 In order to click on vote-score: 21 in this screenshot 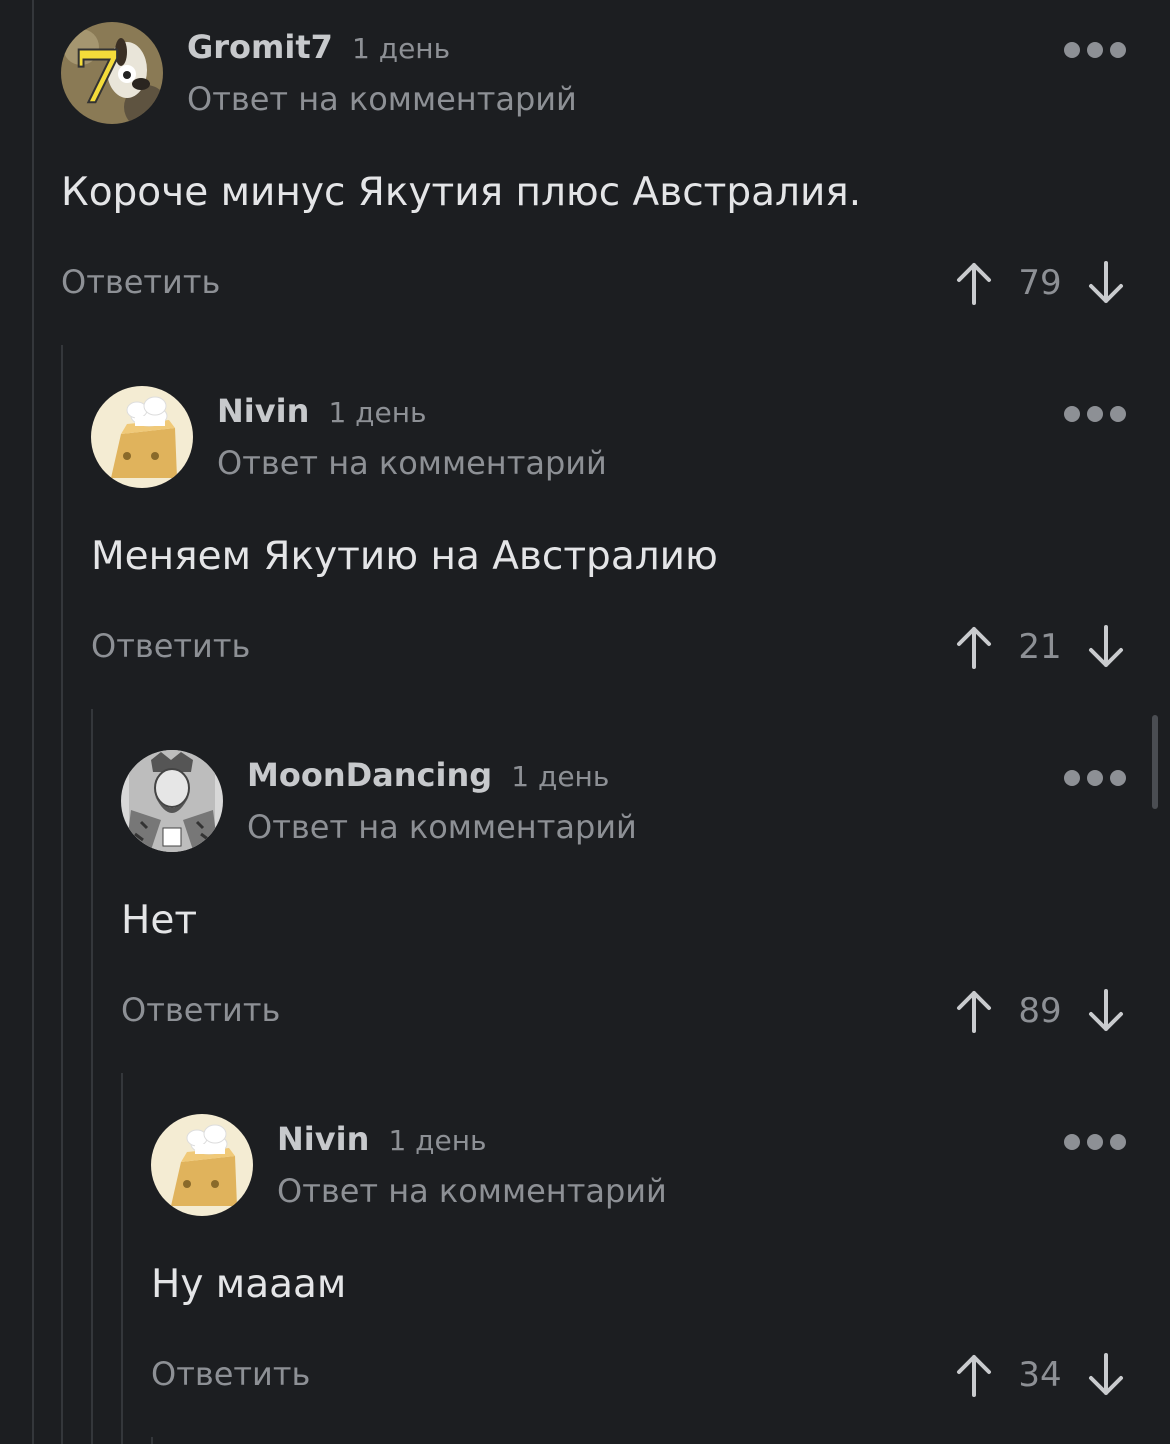, I will do `click(1040, 647)`.